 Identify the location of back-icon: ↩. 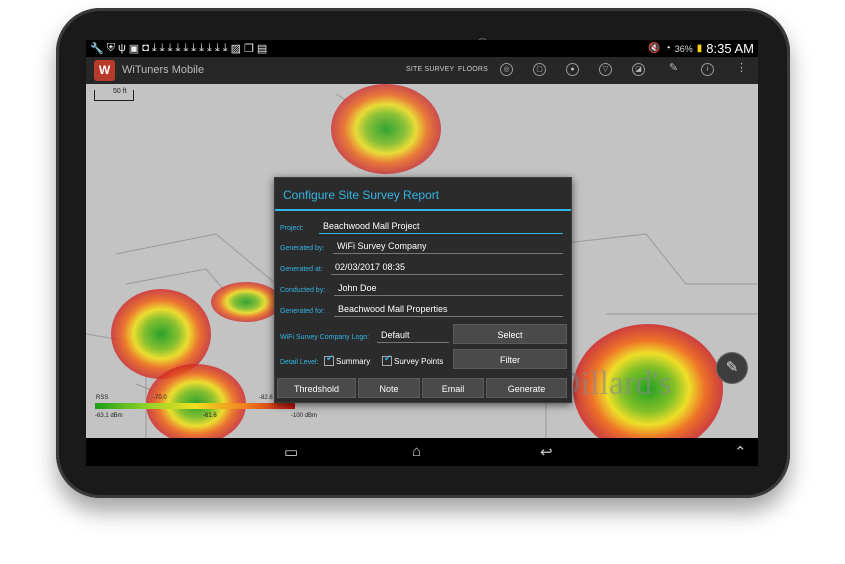
(546, 452).